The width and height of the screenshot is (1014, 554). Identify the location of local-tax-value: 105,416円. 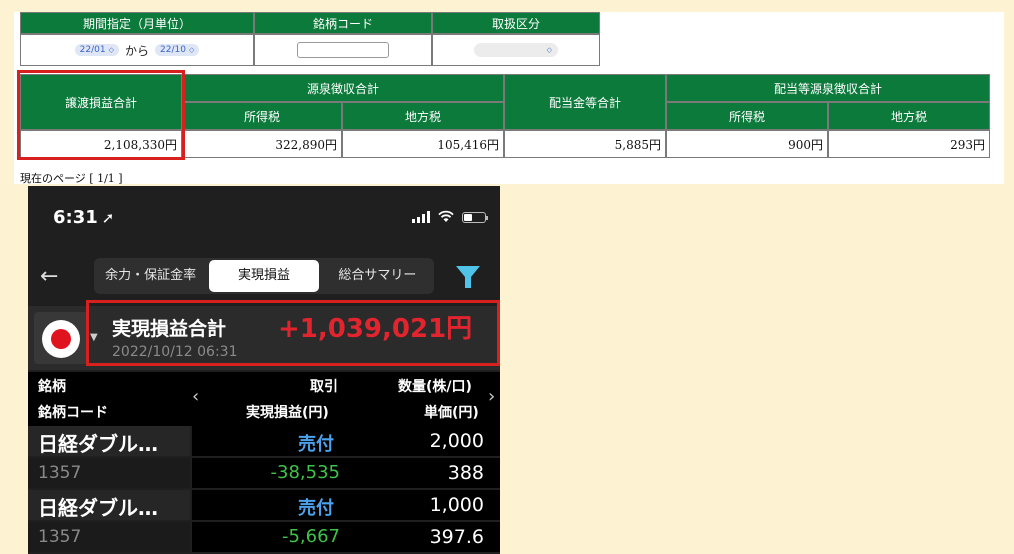
(423, 144).